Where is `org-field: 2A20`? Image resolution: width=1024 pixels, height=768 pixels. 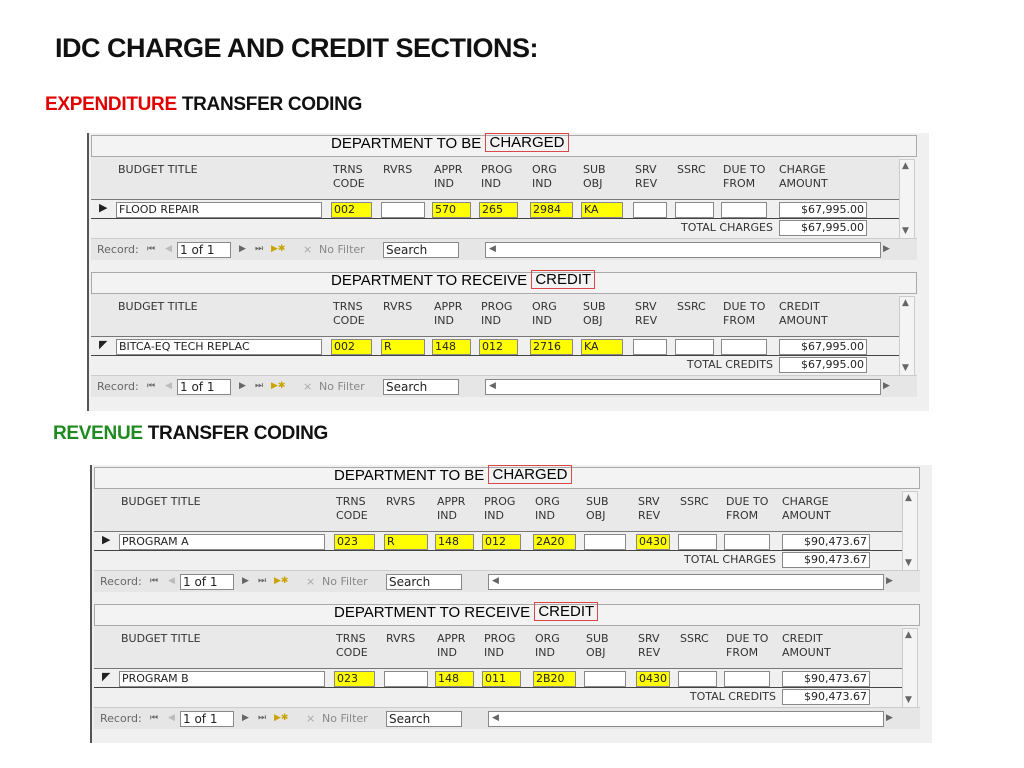 org-field: 2A20 is located at coordinates (554, 542).